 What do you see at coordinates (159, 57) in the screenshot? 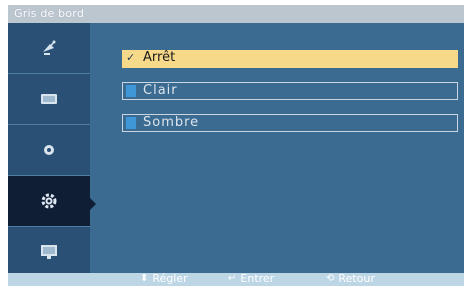
I see `option-label: Arrêt` at bounding box center [159, 57].